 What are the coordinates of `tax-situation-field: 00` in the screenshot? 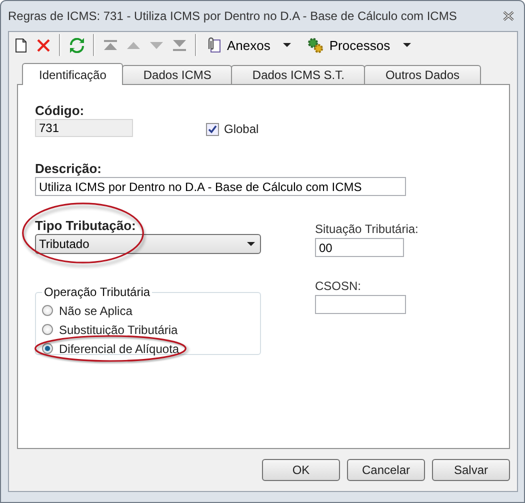 It's located at (359, 247).